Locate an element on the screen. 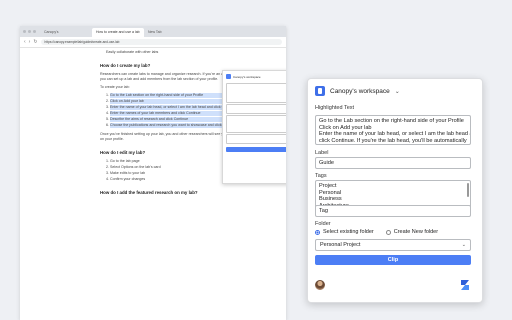 The height and width of the screenshot is (320, 512). radio-new-label: Create New folder is located at coordinates (416, 232).